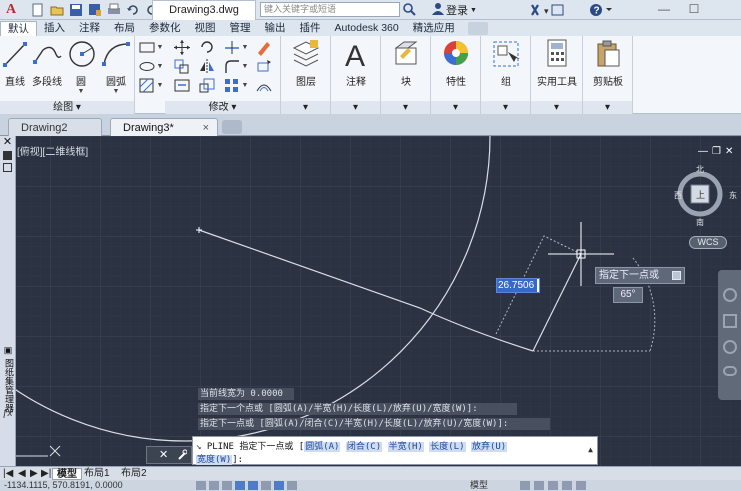 Image resolution: width=741 pixels, height=491 pixels. What do you see at coordinates (729, 295) in the screenshot?
I see `steering-wheel-icon` at bounding box center [729, 295].